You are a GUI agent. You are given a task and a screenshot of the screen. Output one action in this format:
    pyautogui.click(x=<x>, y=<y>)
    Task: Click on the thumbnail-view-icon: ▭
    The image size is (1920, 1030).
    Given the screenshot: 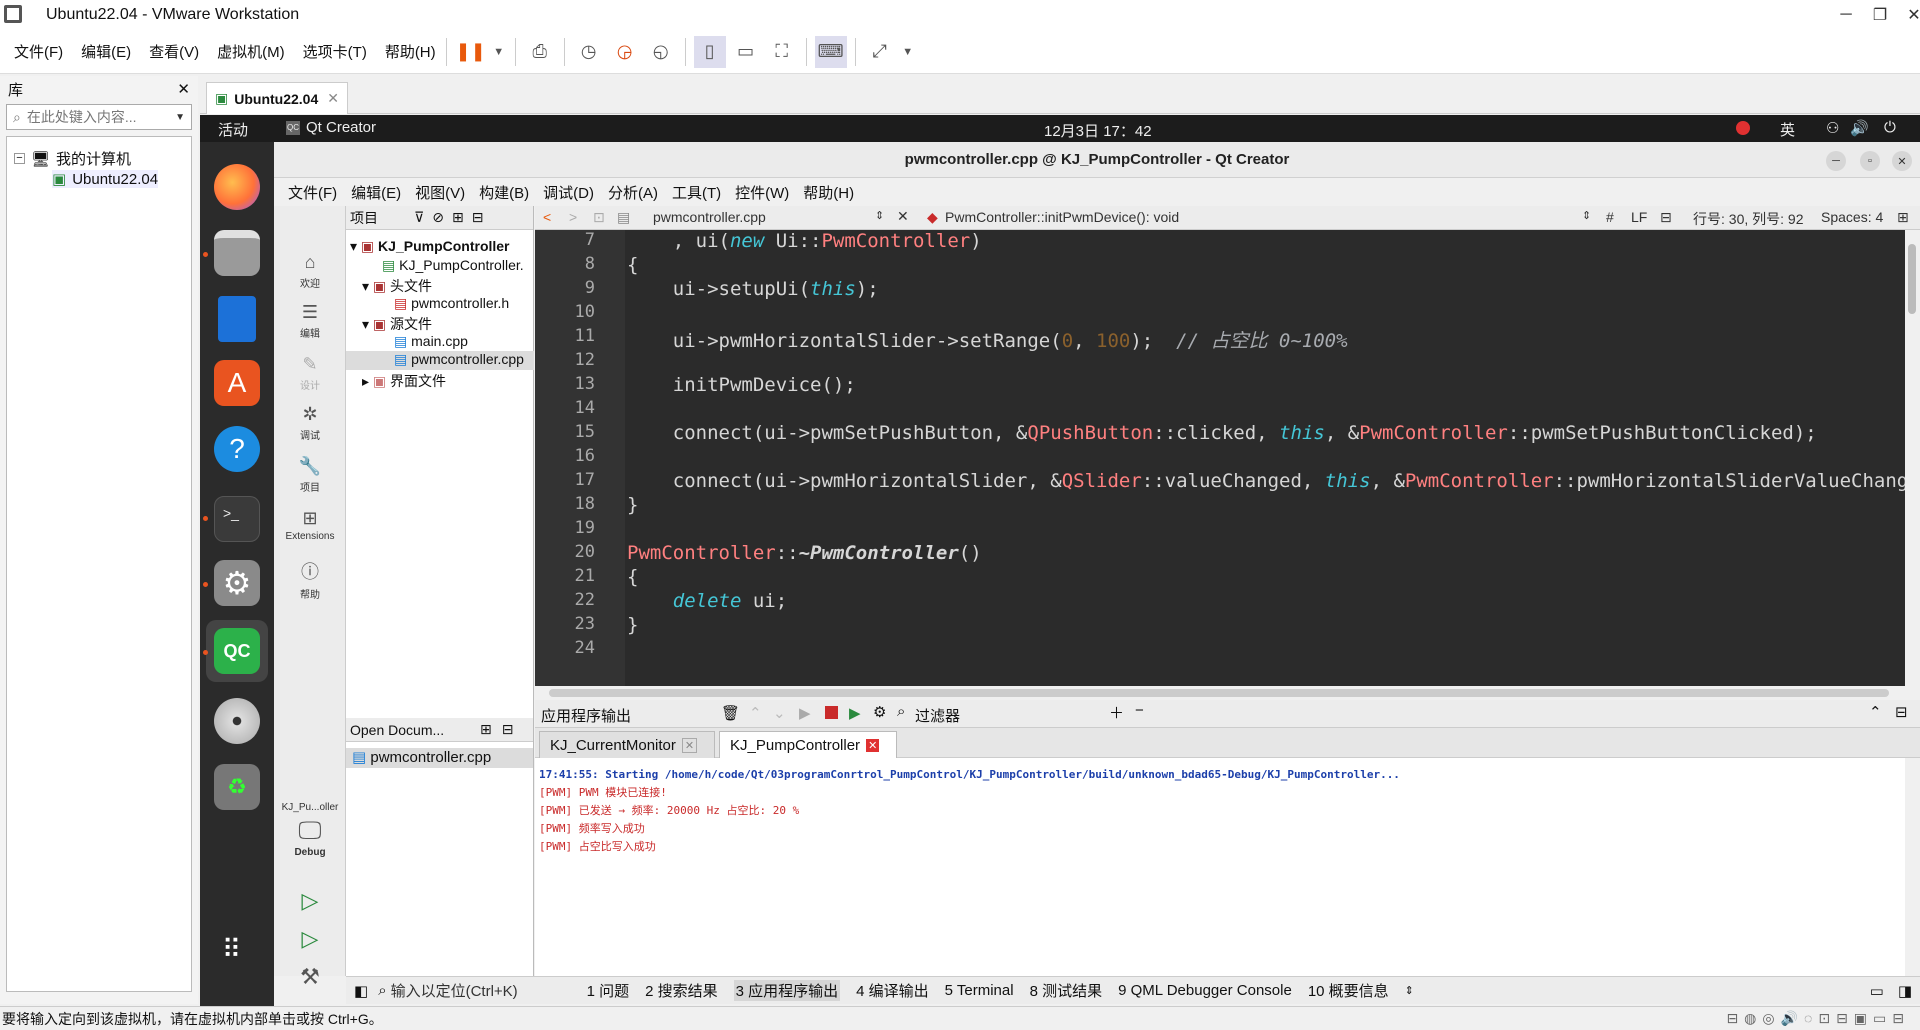 What is the action you would take?
    pyautogui.click(x=746, y=52)
    